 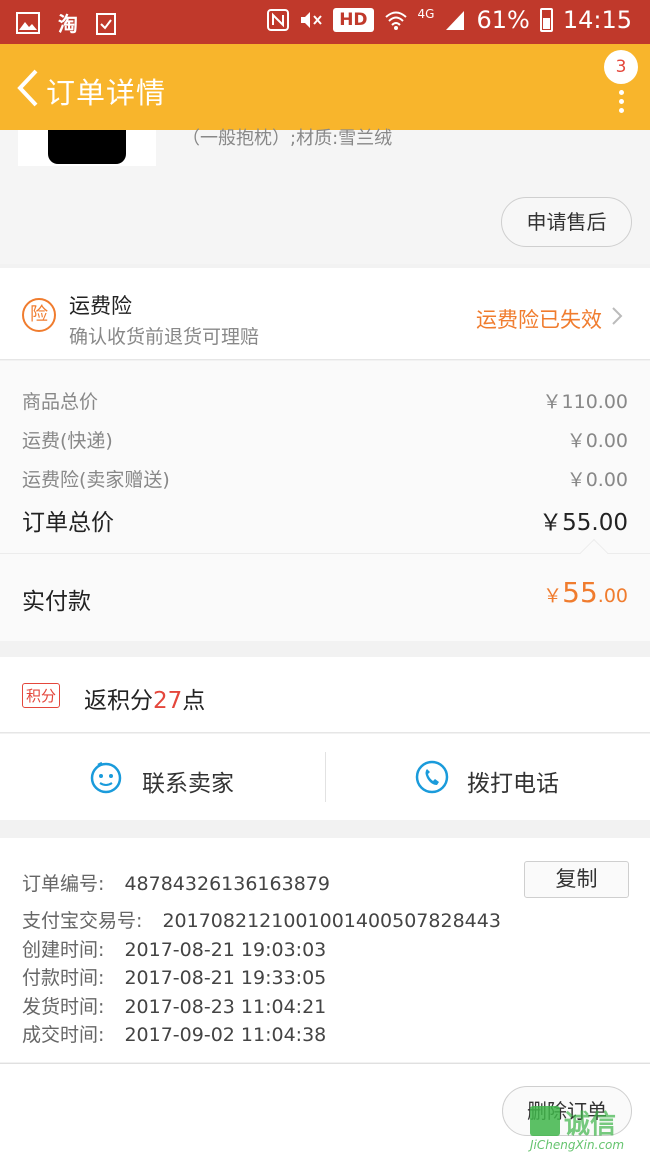 What do you see at coordinates (168, 701) in the screenshot?
I see `points-amount: 27` at bounding box center [168, 701].